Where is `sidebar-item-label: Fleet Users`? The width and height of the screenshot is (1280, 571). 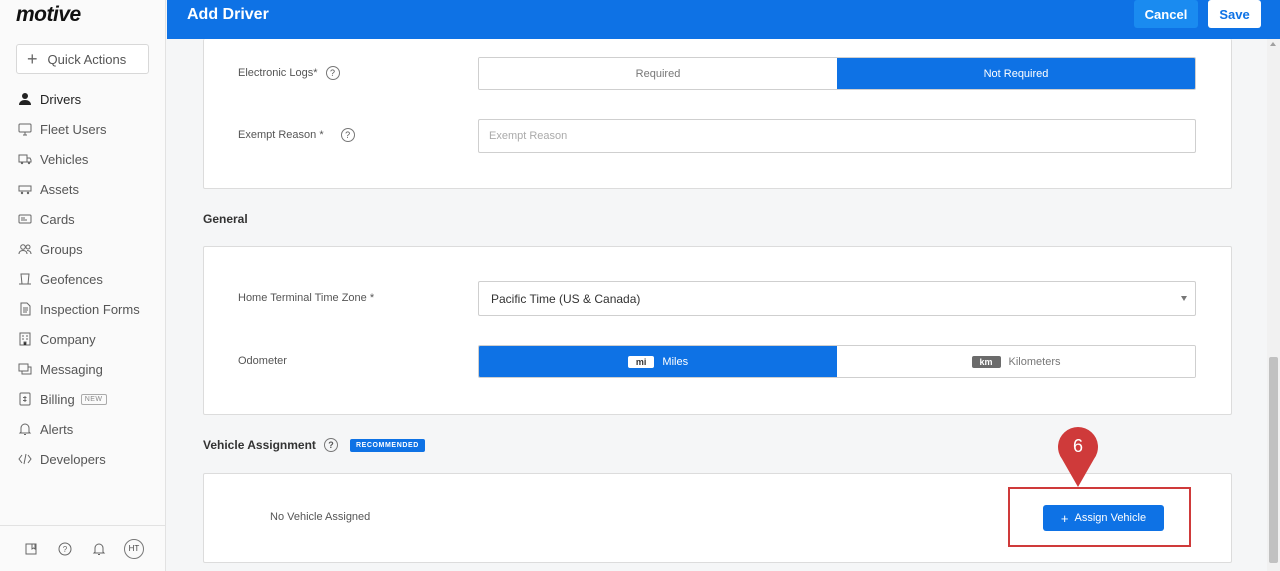
sidebar-item-label: Fleet Users is located at coordinates (73, 129).